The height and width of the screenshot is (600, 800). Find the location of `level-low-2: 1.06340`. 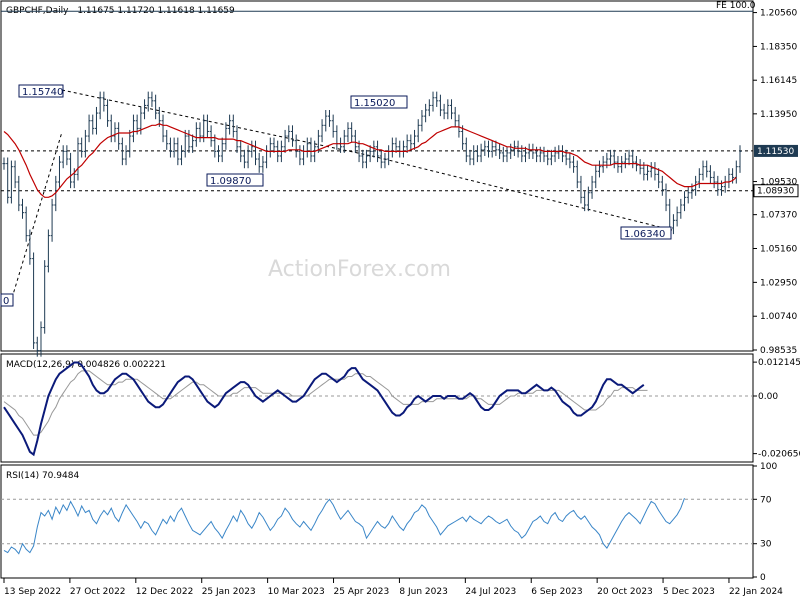

level-low-2: 1.06340 is located at coordinates (644, 234).